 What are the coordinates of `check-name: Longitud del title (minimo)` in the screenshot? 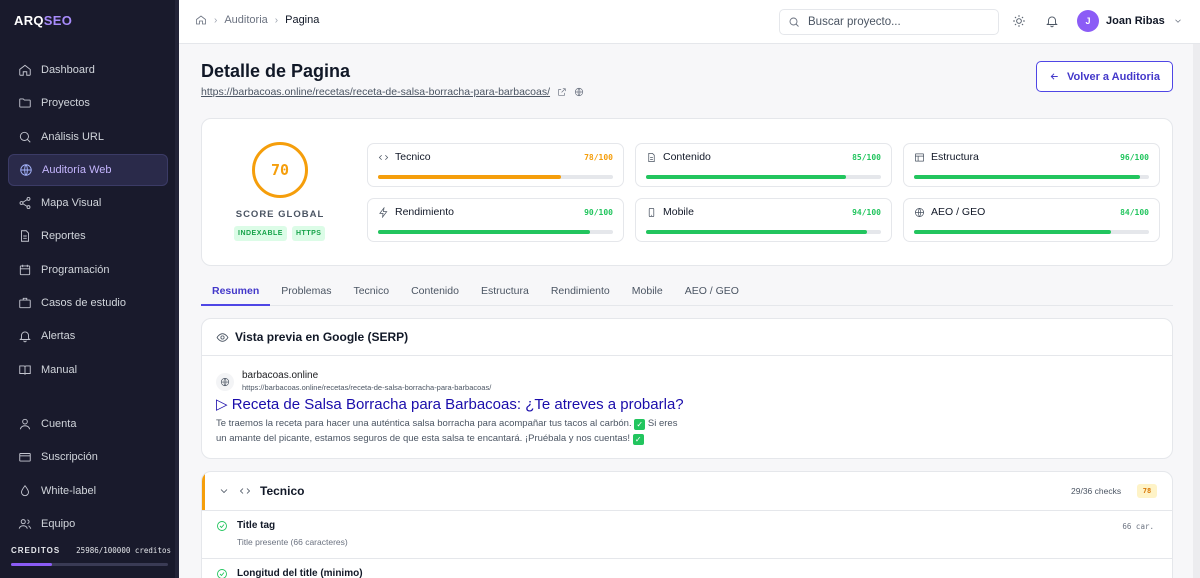 It's located at (300, 573).